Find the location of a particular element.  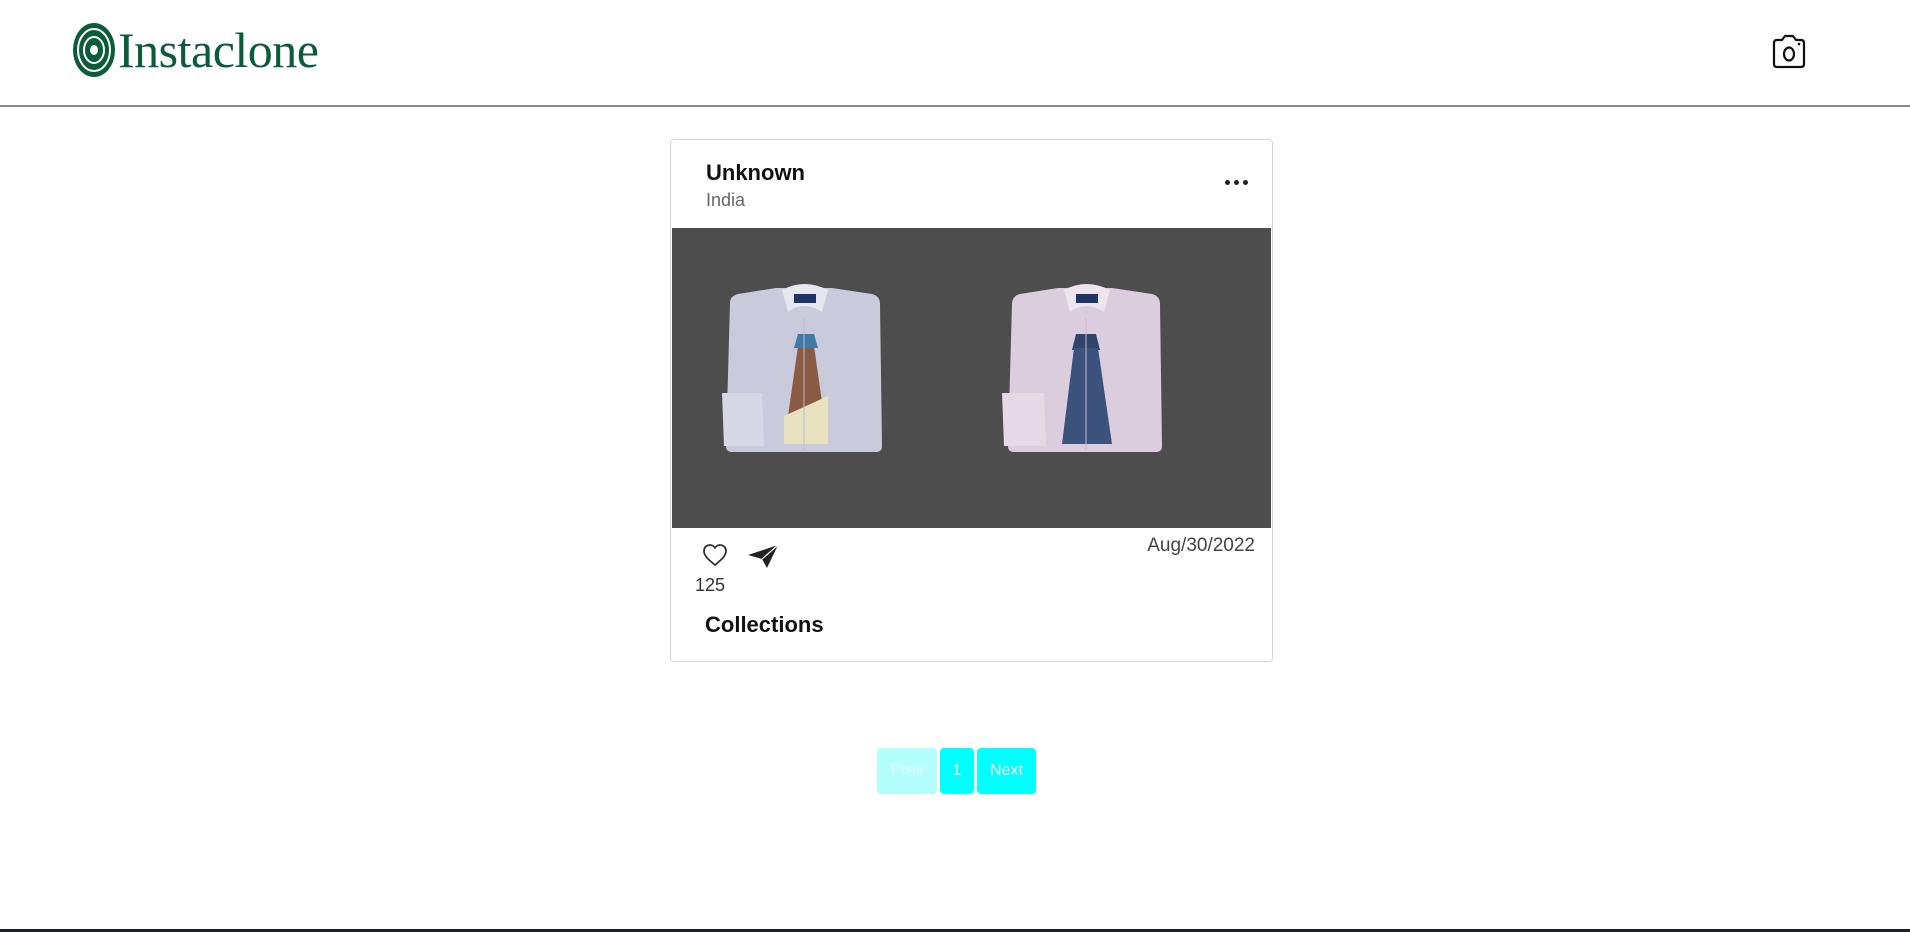

more-options-button is located at coordinates (1239, 182).